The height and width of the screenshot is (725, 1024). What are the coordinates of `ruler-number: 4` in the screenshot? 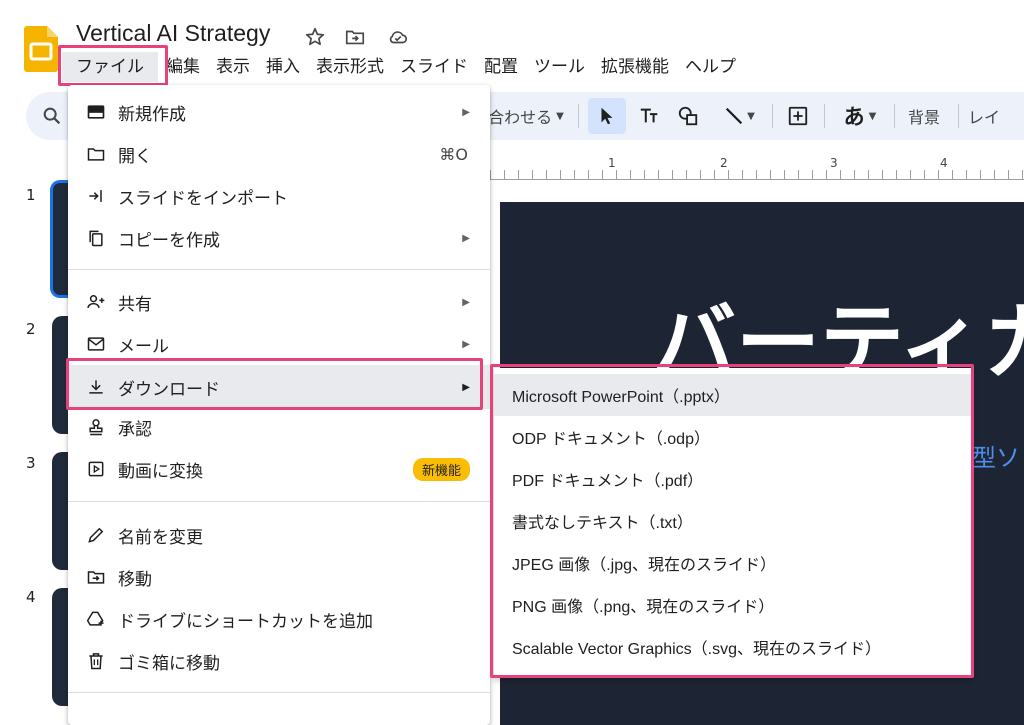 It's located at (944, 163).